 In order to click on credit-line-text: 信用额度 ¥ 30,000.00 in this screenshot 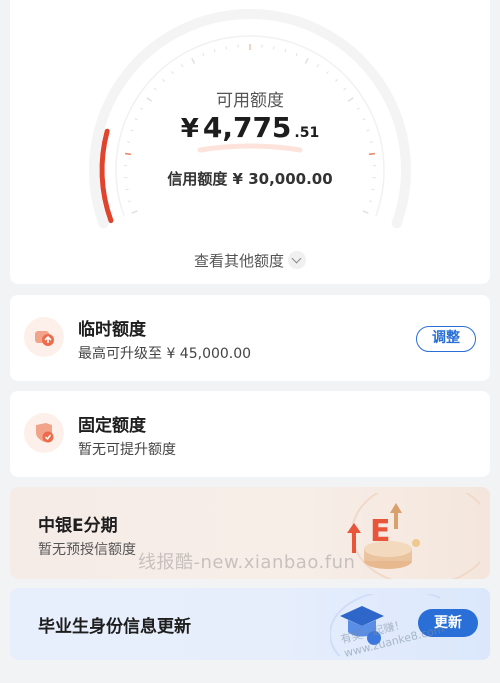, I will do `click(250, 179)`.